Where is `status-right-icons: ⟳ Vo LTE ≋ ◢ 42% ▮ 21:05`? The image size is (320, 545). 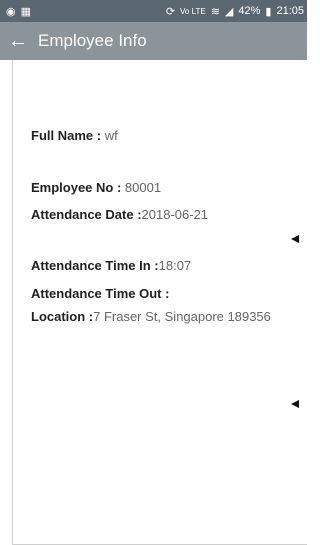
status-right-icons: ⟳ Vo LTE ≋ ◢ 42% ▮ 21:05 is located at coordinates (235, 11).